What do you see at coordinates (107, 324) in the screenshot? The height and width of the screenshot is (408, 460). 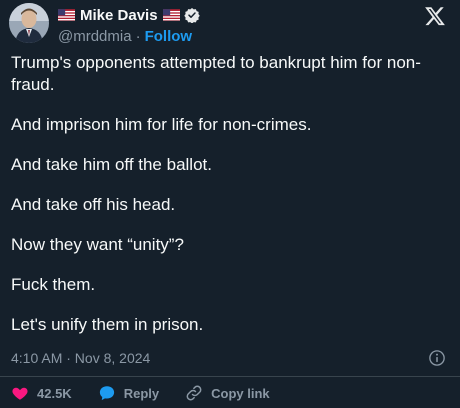 I see `tweet-paragraph: Let's unify them in prison.` at bounding box center [107, 324].